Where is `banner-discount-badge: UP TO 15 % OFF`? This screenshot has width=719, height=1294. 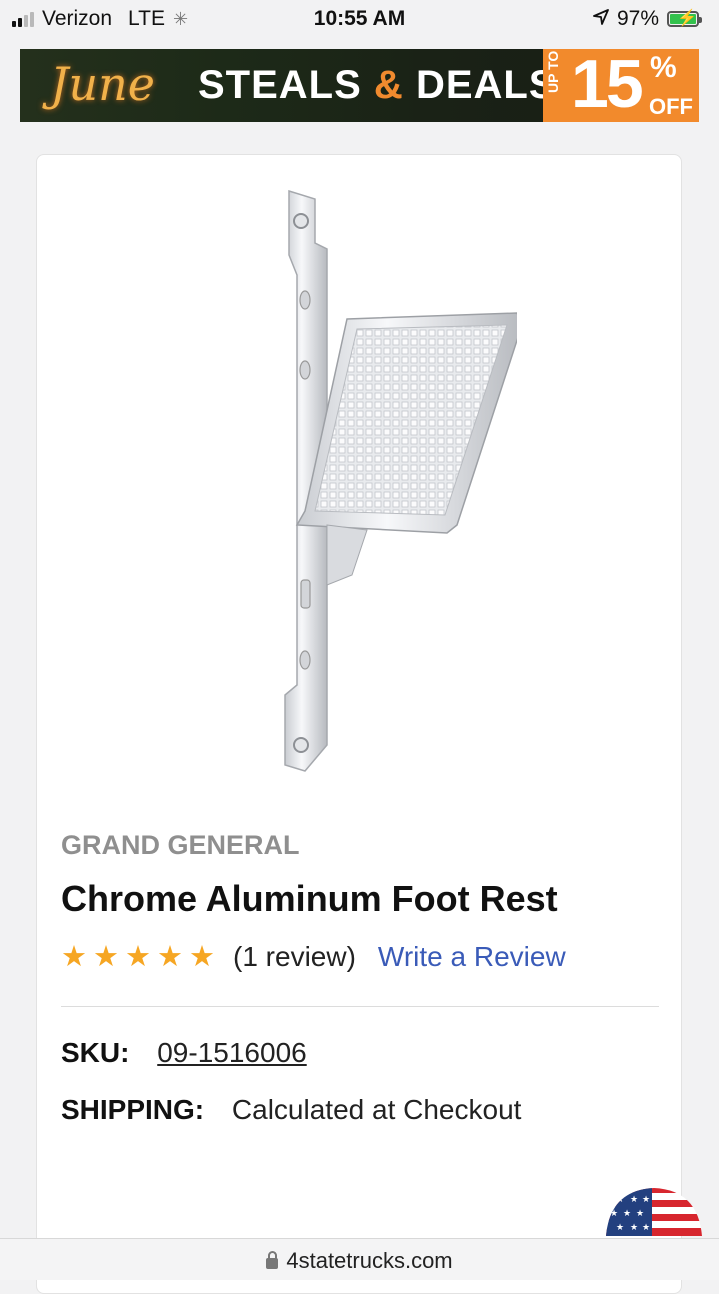
banner-discount-badge: UP TO 15 % OFF is located at coordinates (621, 85).